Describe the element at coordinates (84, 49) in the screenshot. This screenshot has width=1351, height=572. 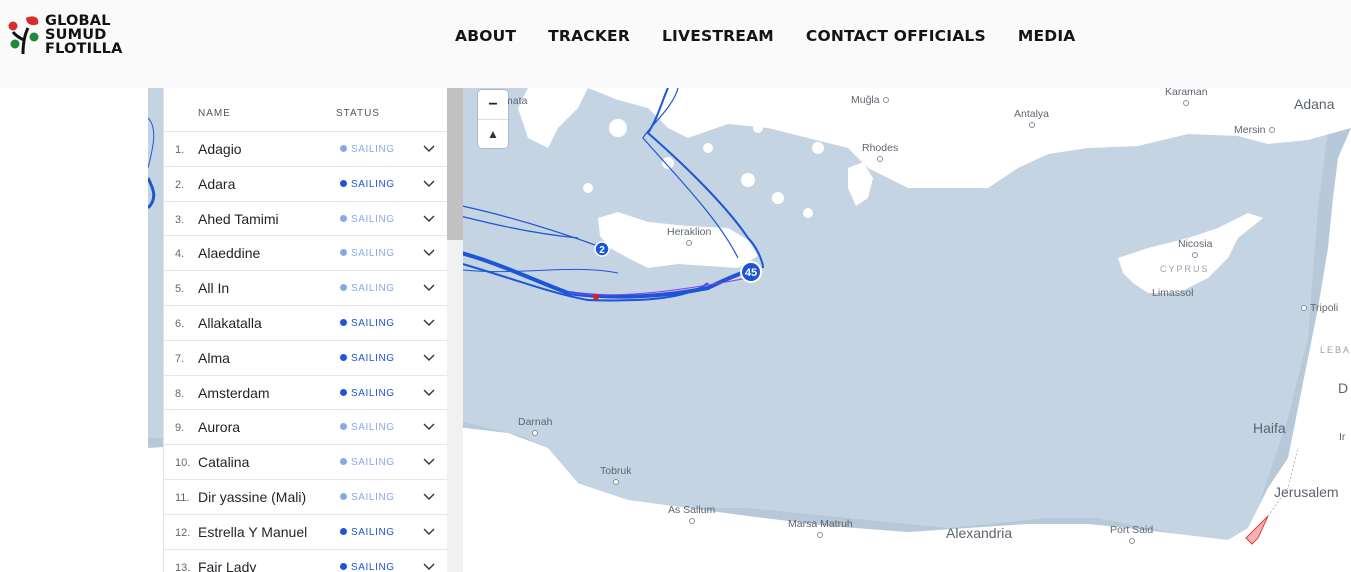
I see `brand-line-3: FLOTILLA` at that location.